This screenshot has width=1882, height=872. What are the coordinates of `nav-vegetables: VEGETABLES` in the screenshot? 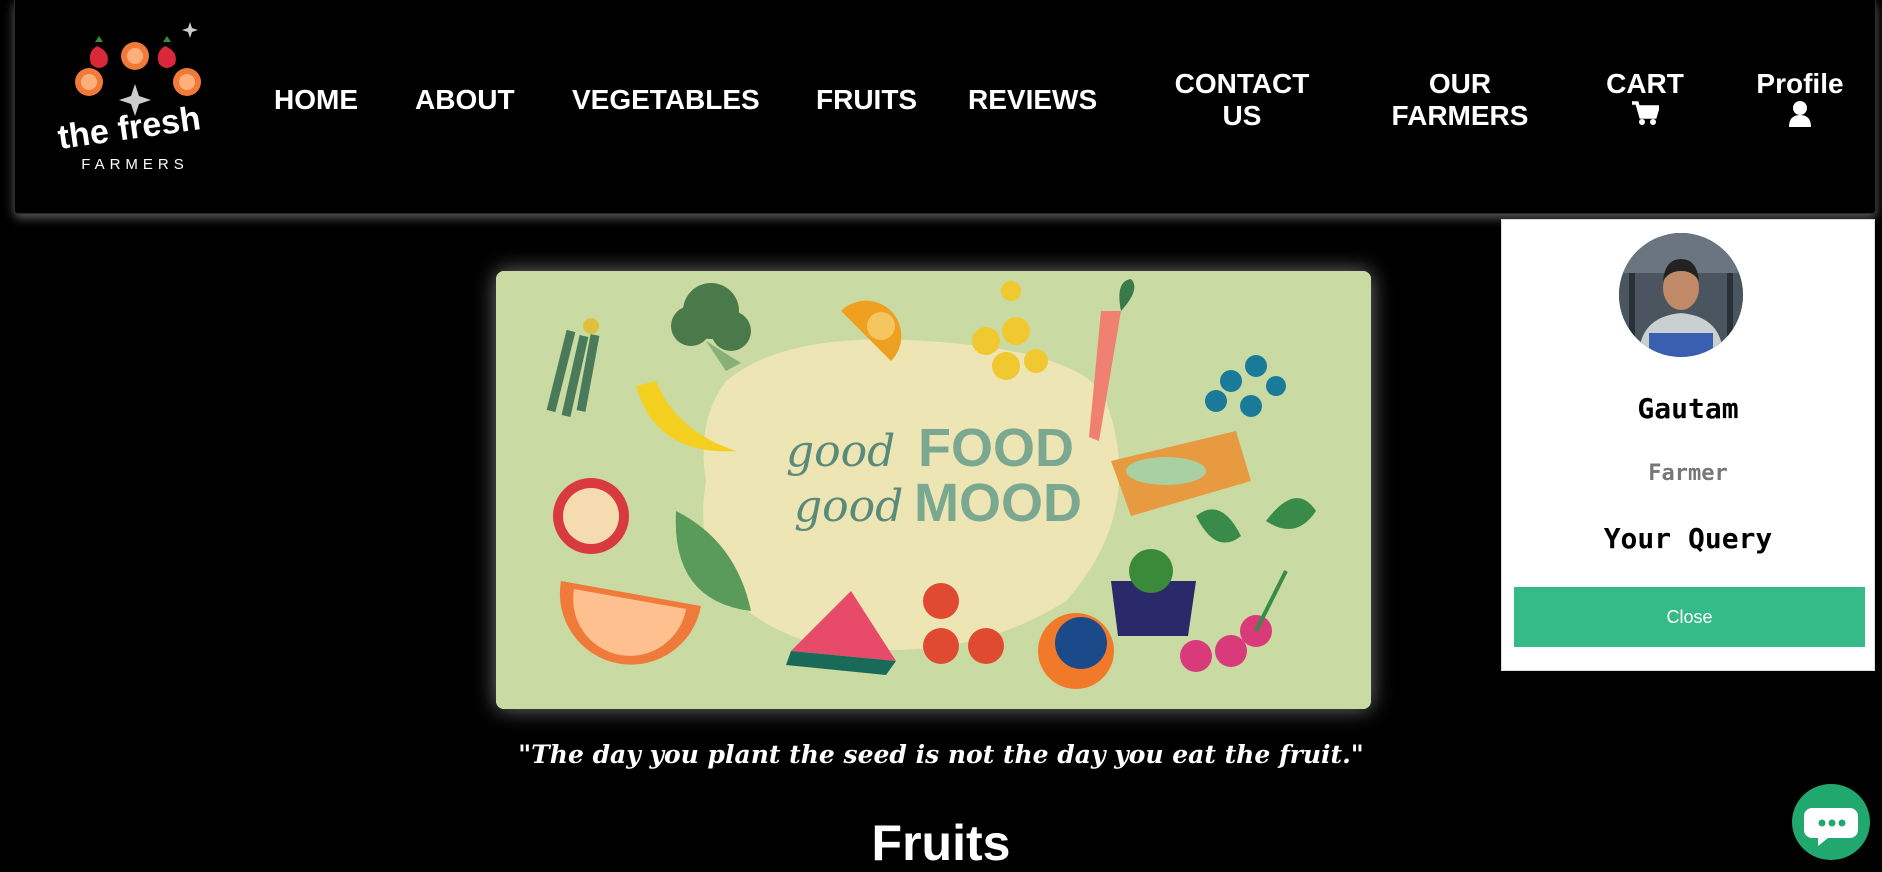 It's located at (666, 100).